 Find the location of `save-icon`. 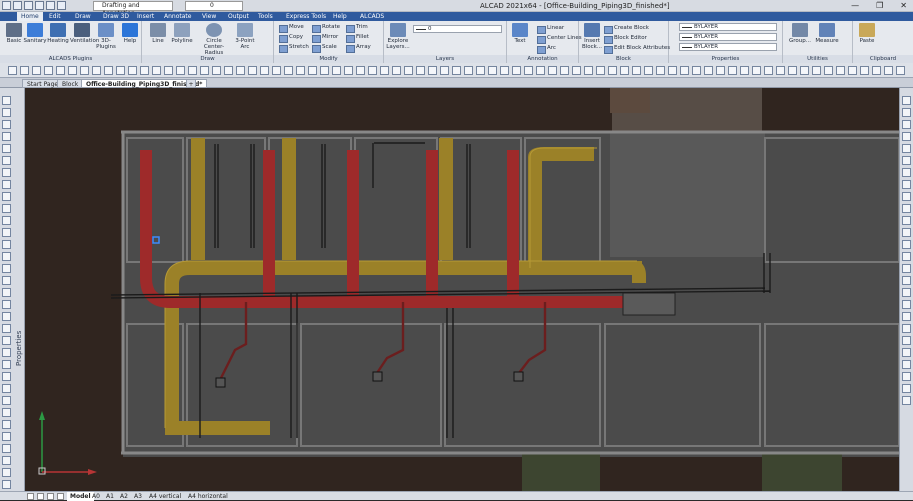

save-icon is located at coordinates (39, 5).